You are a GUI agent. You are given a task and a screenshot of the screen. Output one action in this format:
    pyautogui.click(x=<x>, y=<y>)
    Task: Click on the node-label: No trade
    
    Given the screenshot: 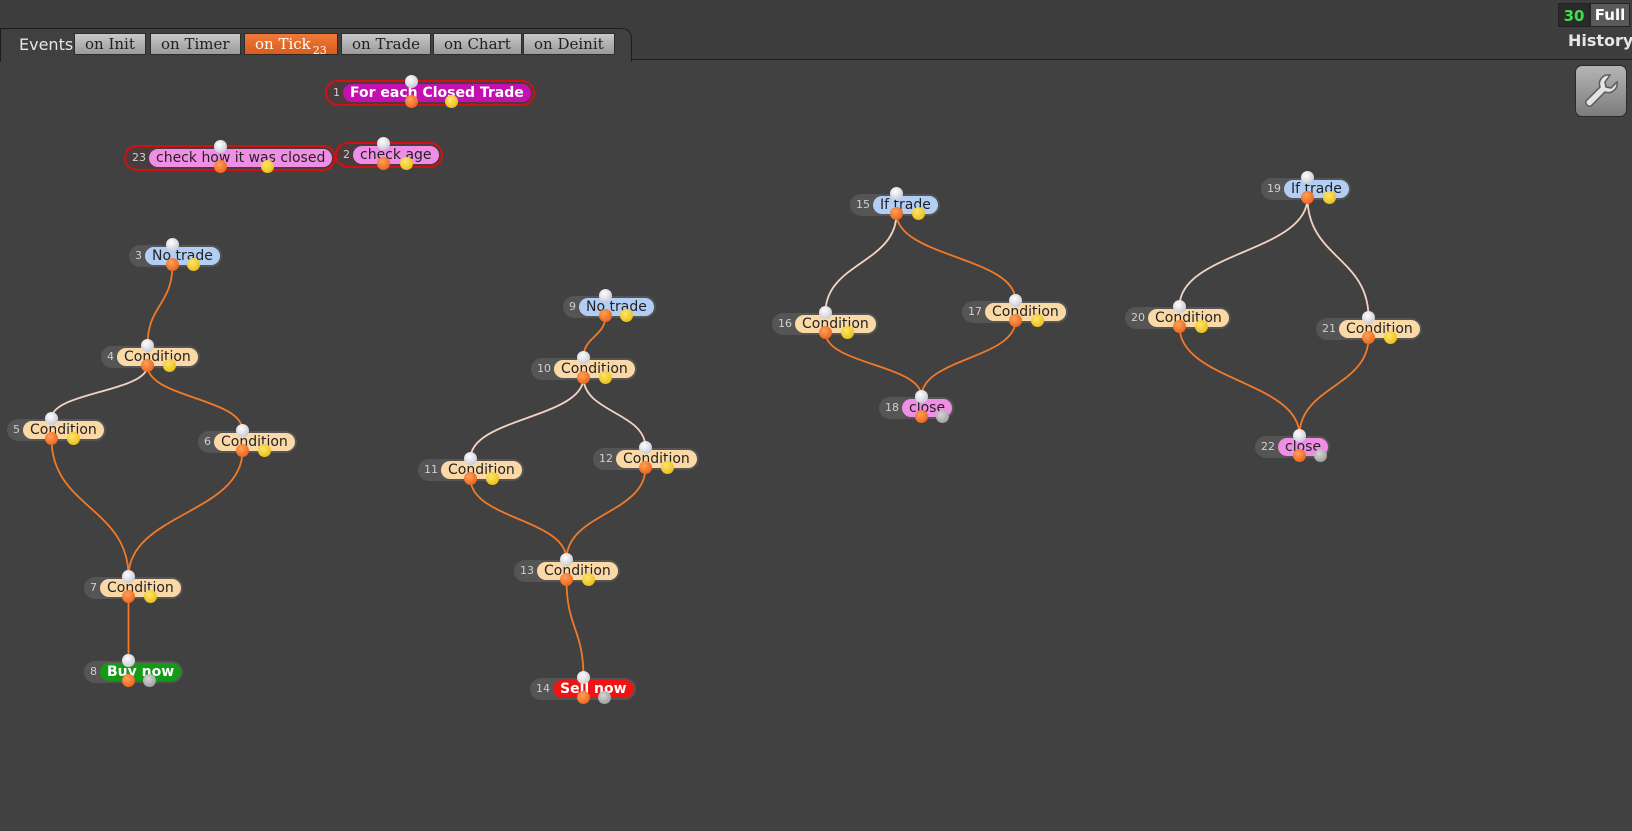 What is the action you would take?
    pyautogui.click(x=616, y=307)
    